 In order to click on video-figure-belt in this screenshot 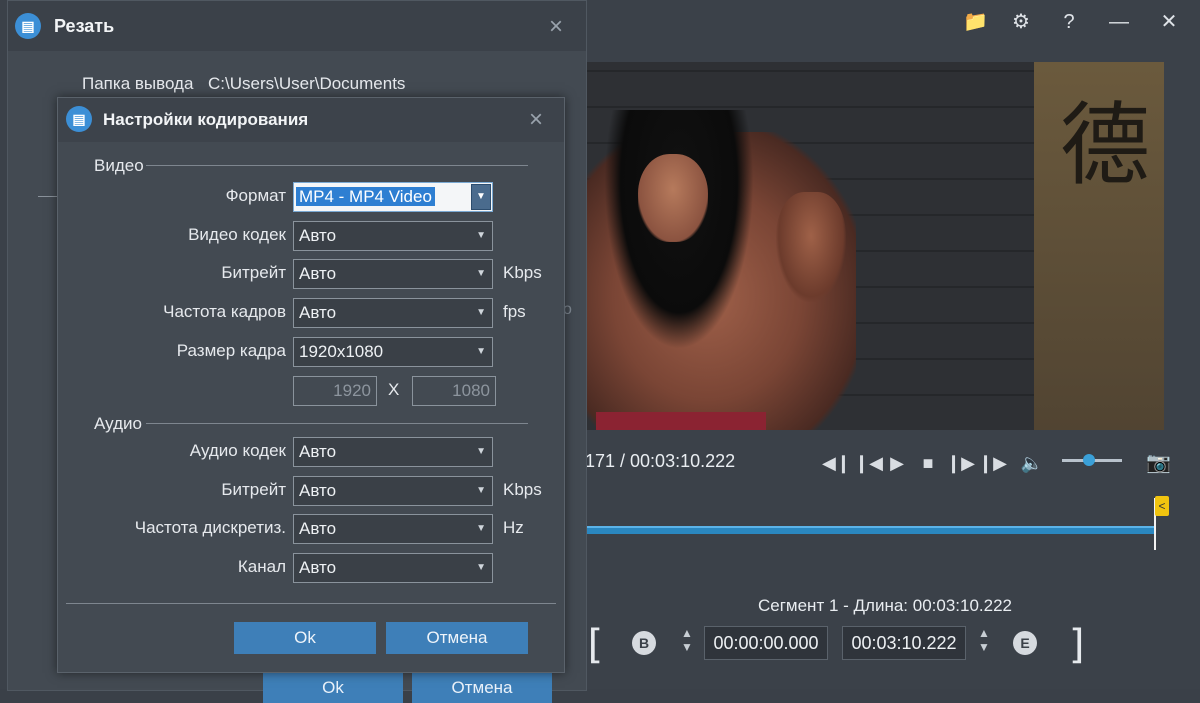, I will do `click(681, 421)`.